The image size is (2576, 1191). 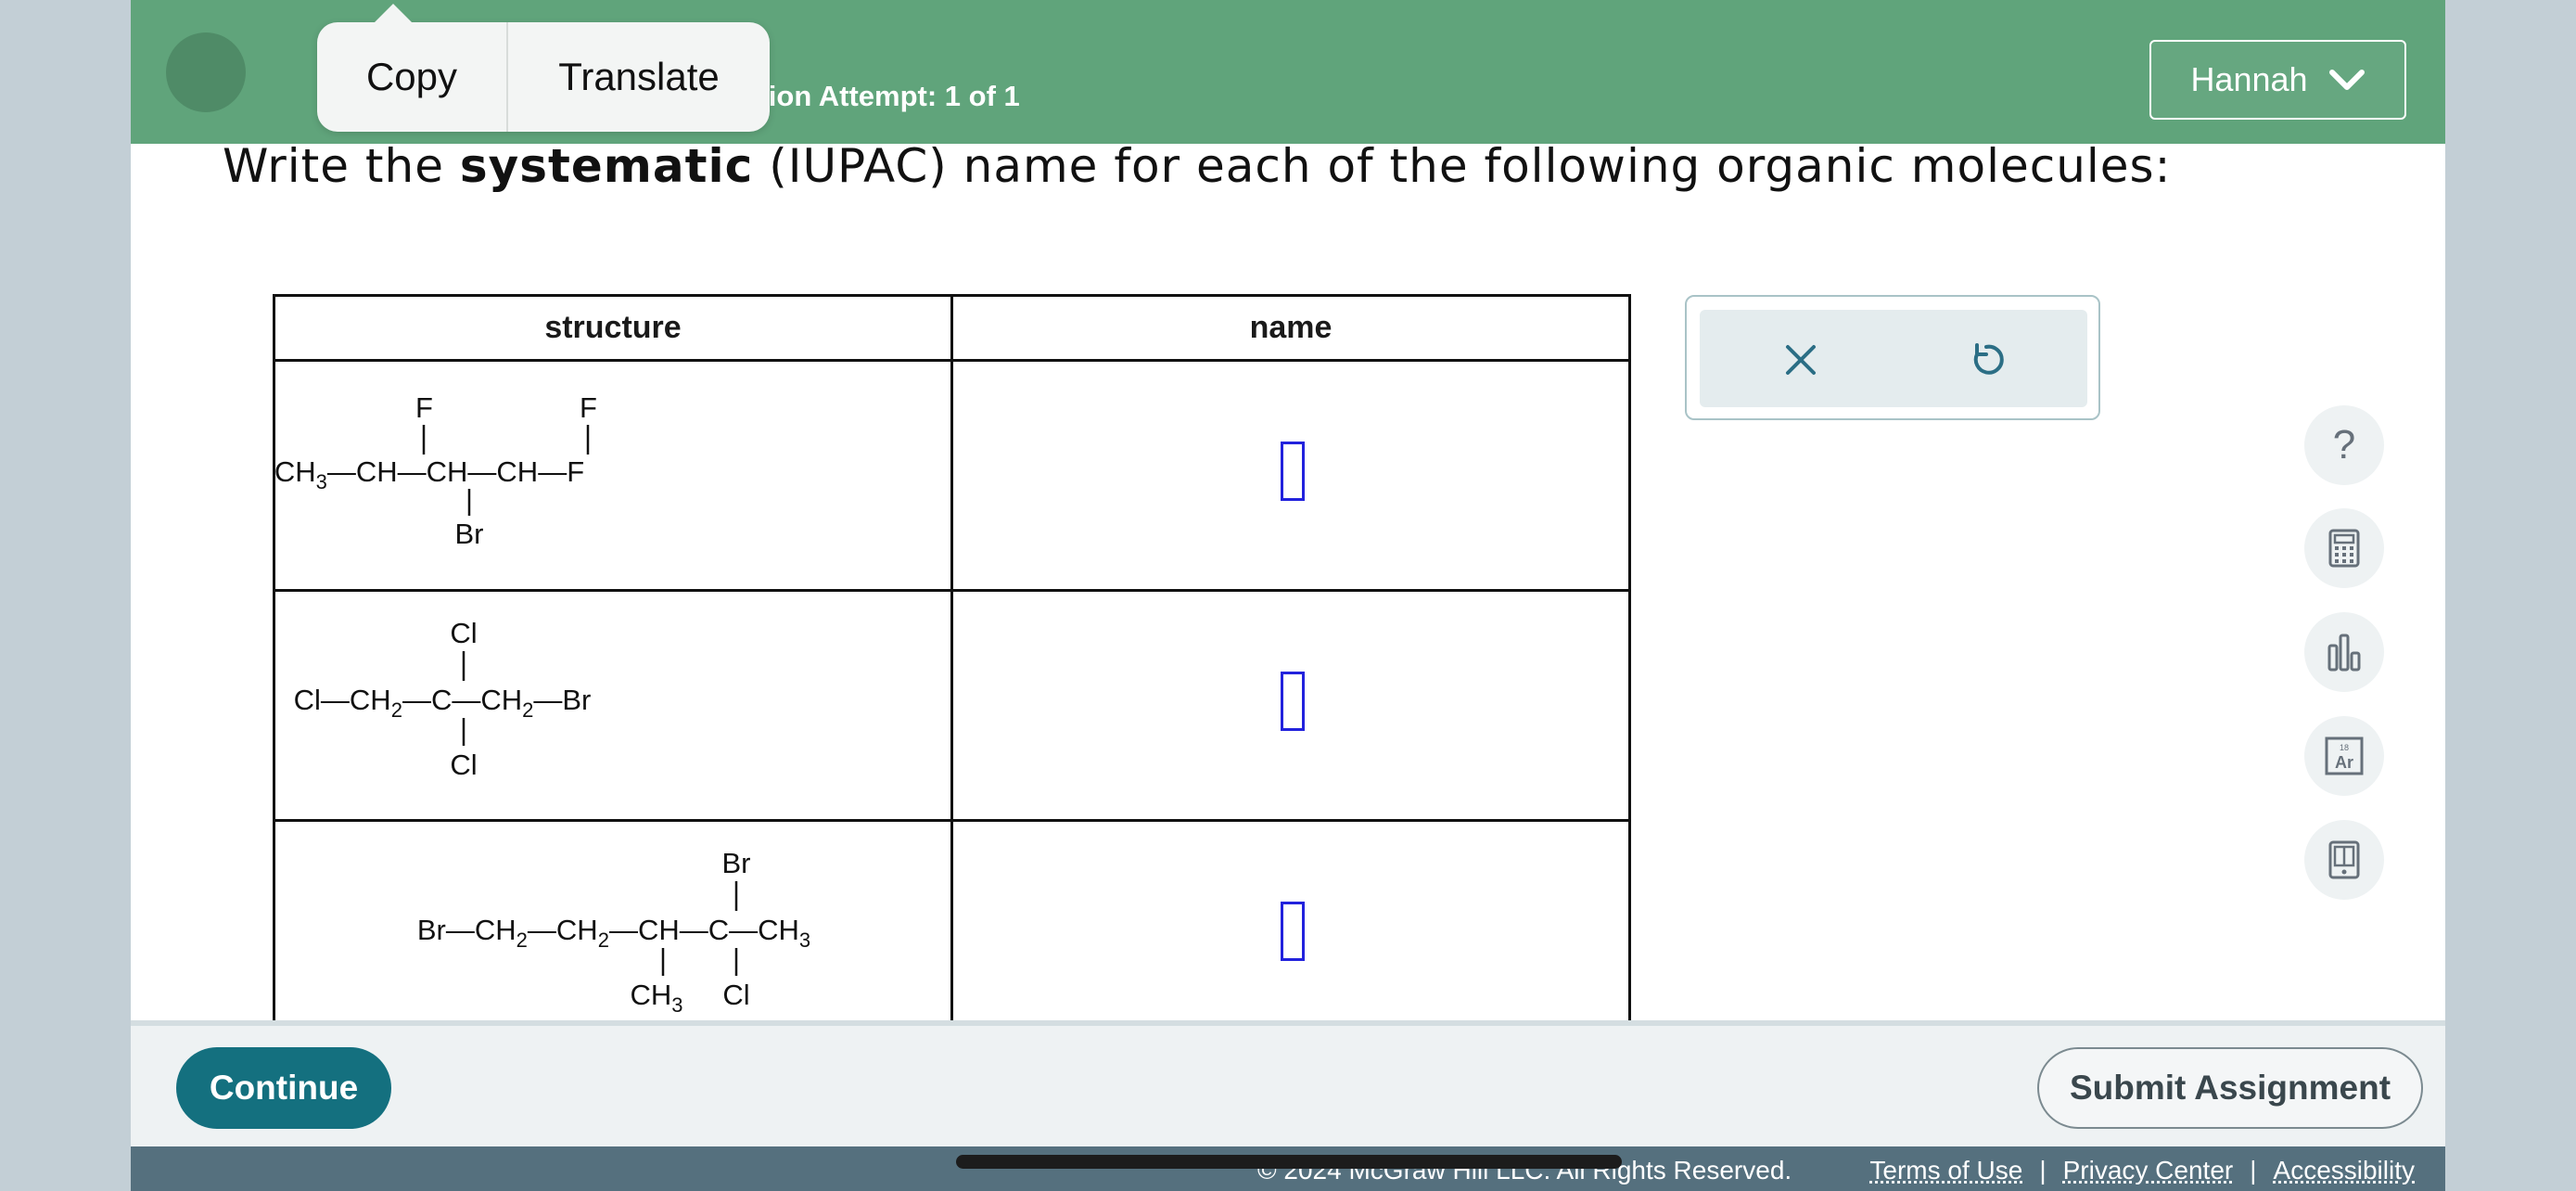 I want to click on periodic-table-icon: 18 Ar, so click(x=2344, y=755).